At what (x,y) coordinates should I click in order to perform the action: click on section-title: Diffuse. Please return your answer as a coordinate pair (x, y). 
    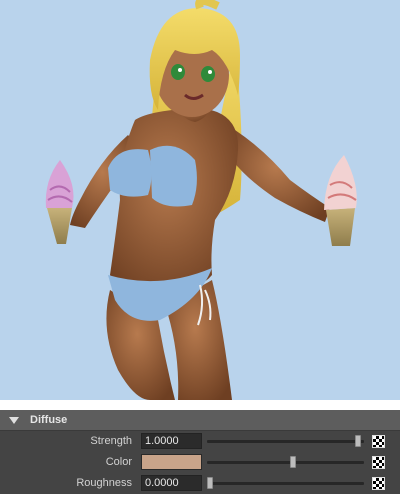
    Looking at the image, I should click on (49, 420).